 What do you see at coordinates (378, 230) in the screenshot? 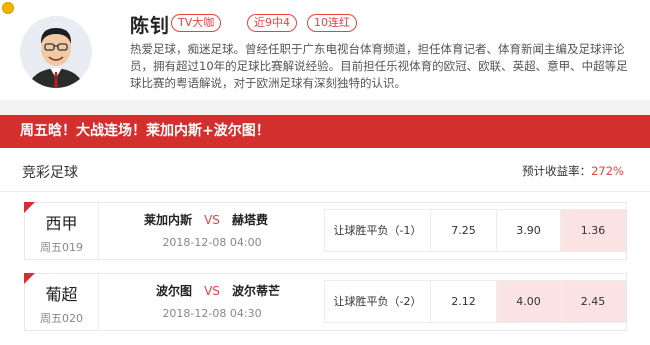
I see `bet-type: 让球胜平负（-1）` at bounding box center [378, 230].